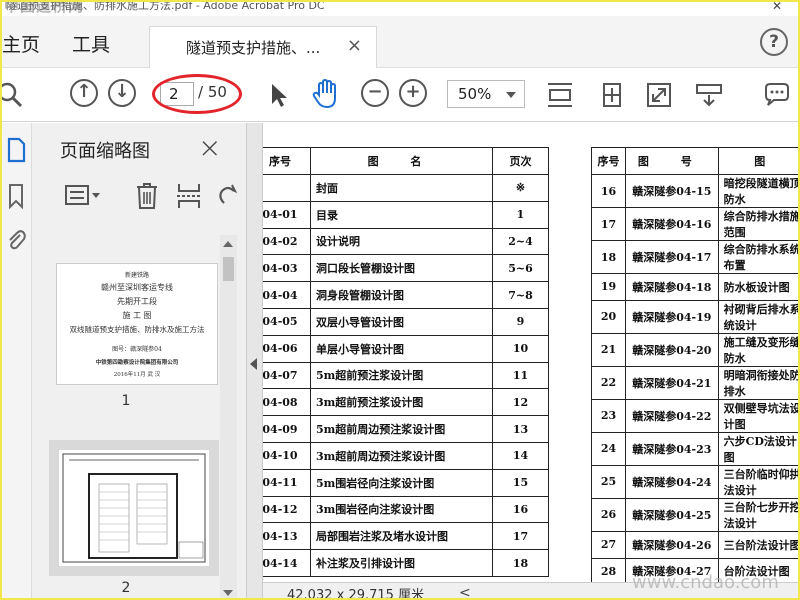 Image resolution: width=800 pixels, height=600 pixels. What do you see at coordinates (279, 95) in the screenshot?
I see `select-cursor-icon` at bounding box center [279, 95].